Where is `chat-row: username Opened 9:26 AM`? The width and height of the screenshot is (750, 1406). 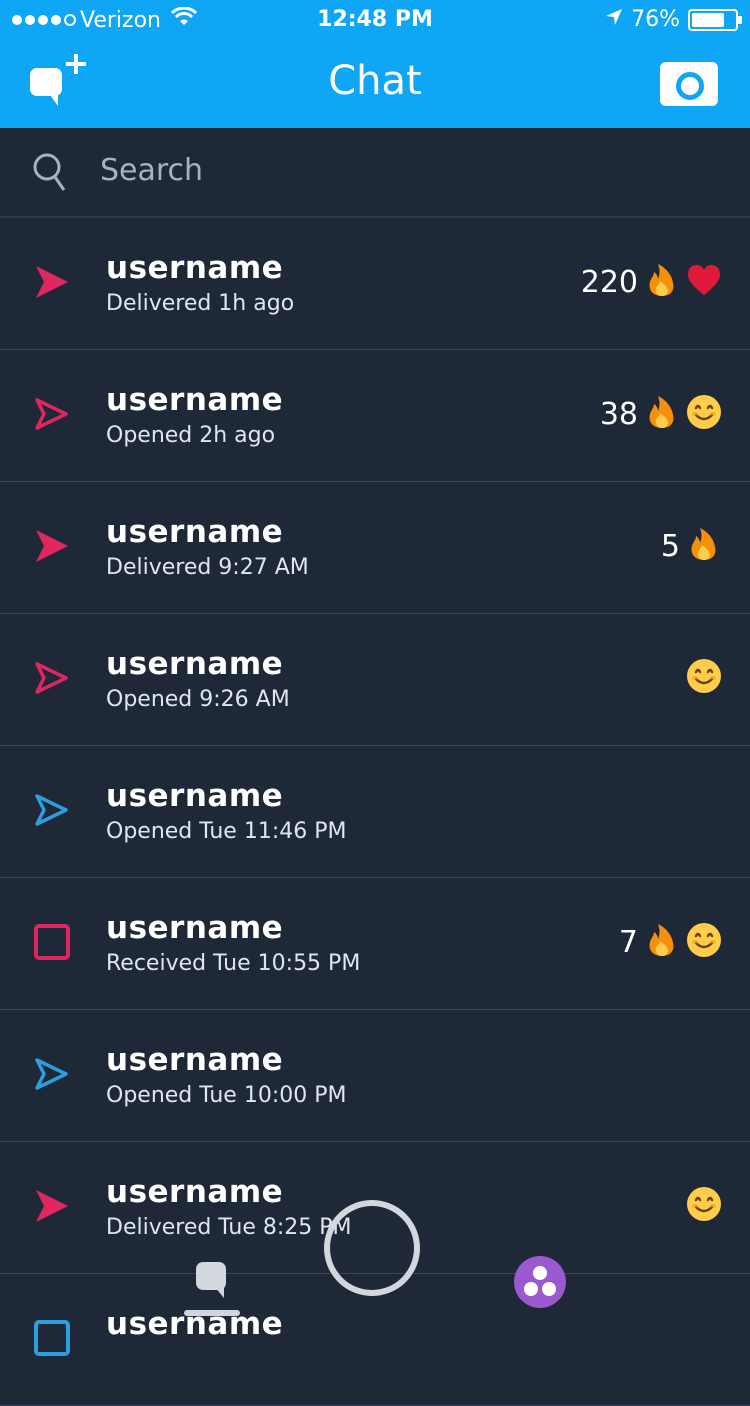 chat-row: username Opened 9:26 AM is located at coordinates (375, 680).